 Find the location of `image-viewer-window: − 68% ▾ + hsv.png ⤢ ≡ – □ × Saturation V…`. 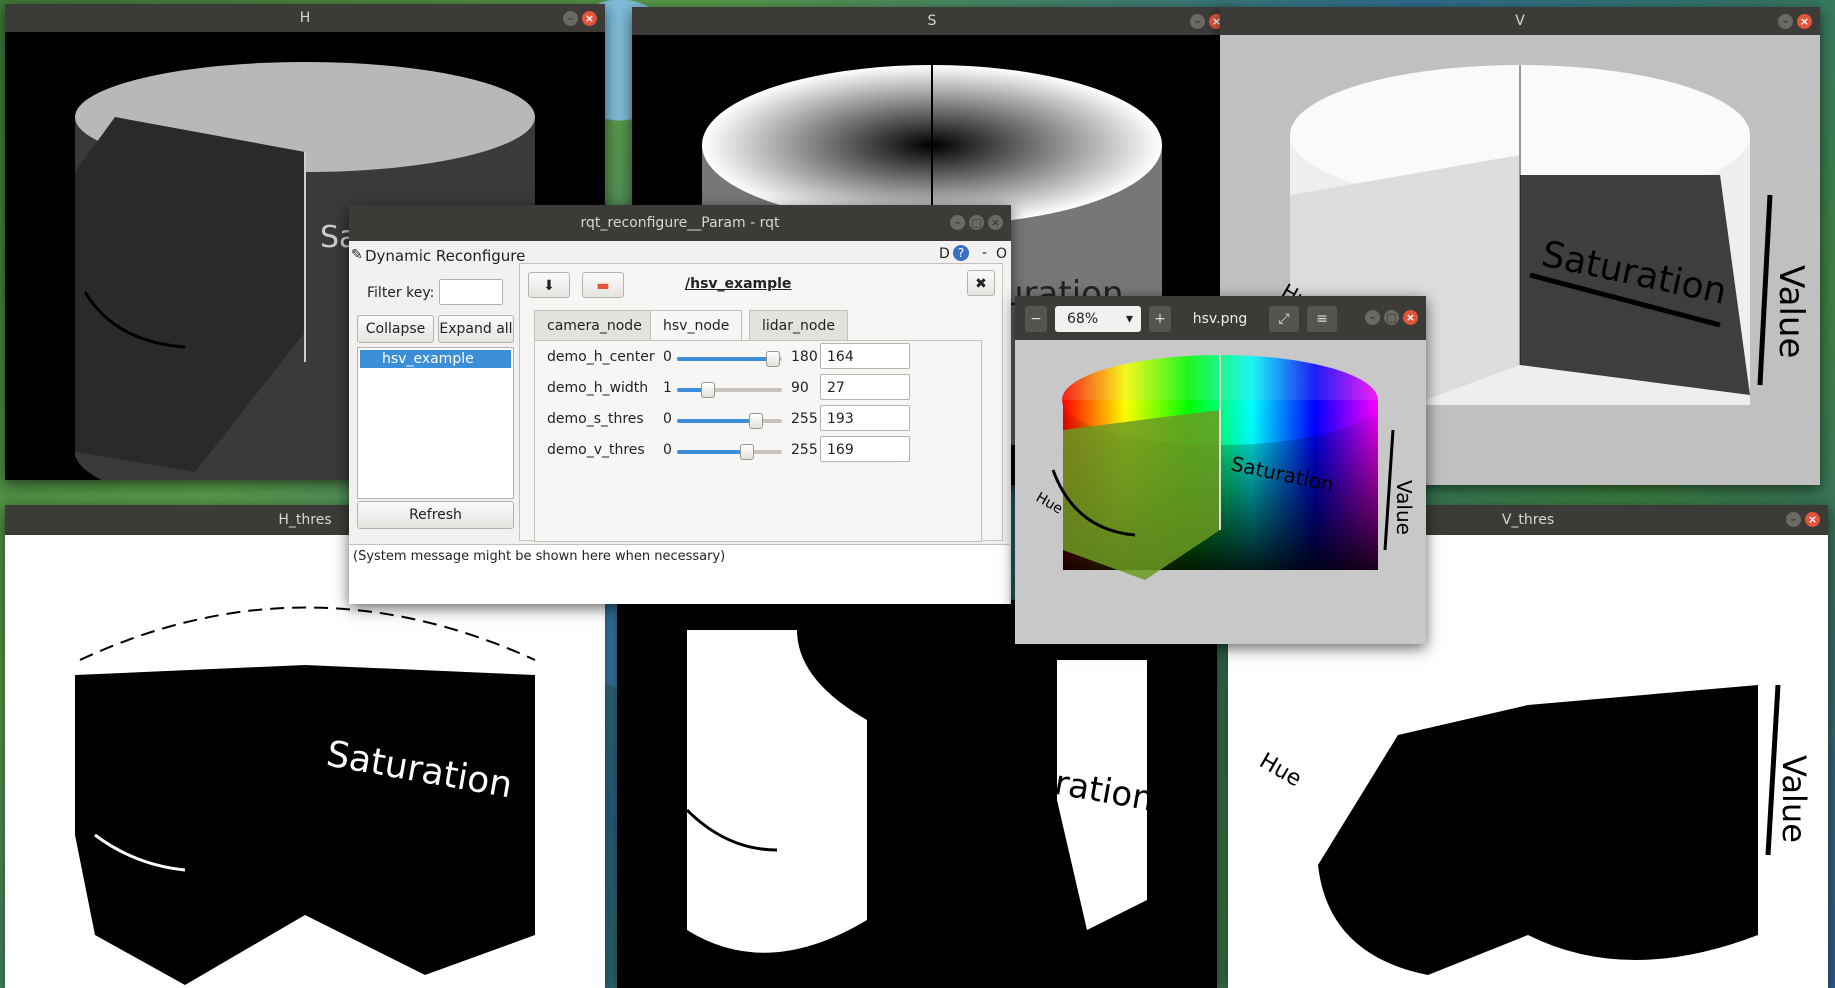

image-viewer-window: − 68% ▾ + hsv.png ⤢ ≡ – □ × Saturation V… is located at coordinates (1220, 470).